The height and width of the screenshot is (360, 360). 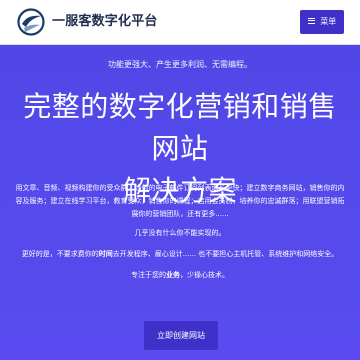 I want to click on site-header: 一服客数字化平台 菜单, so click(x=180, y=22).